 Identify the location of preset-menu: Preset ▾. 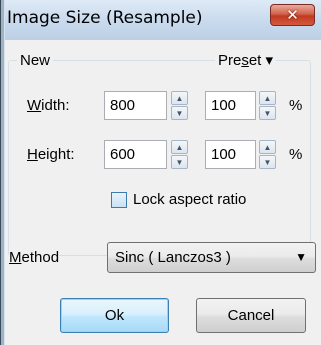
(246, 61).